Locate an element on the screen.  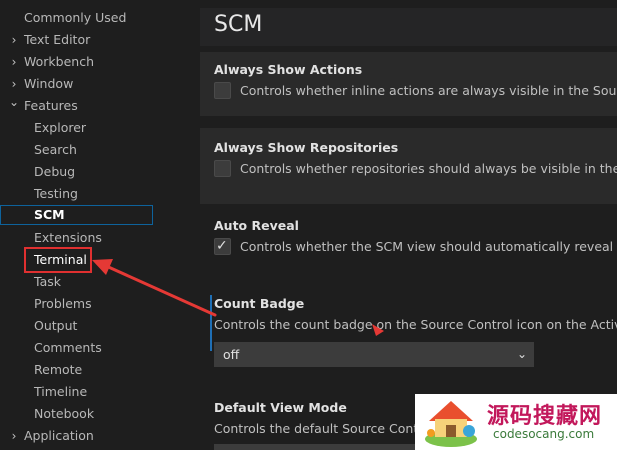
sidebar-item-terminal: Terminal is located at coordinates (58, 260).